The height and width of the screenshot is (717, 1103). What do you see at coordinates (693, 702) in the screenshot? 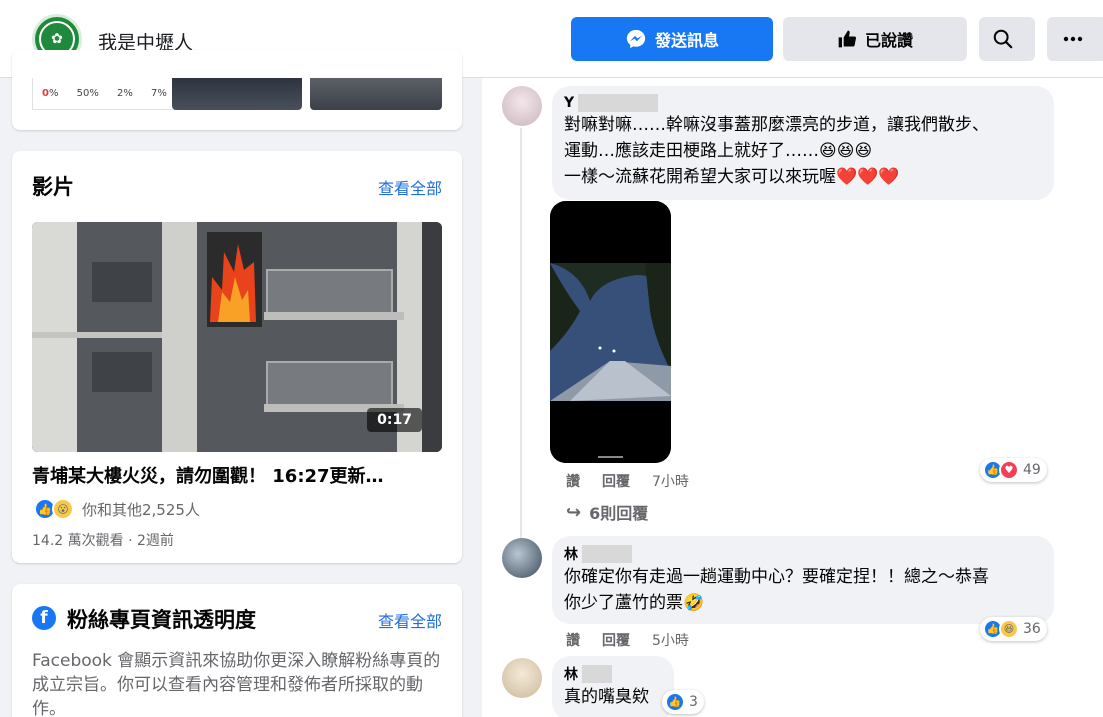
I see `reaction-count: 3` at bounding box center [693, 702].